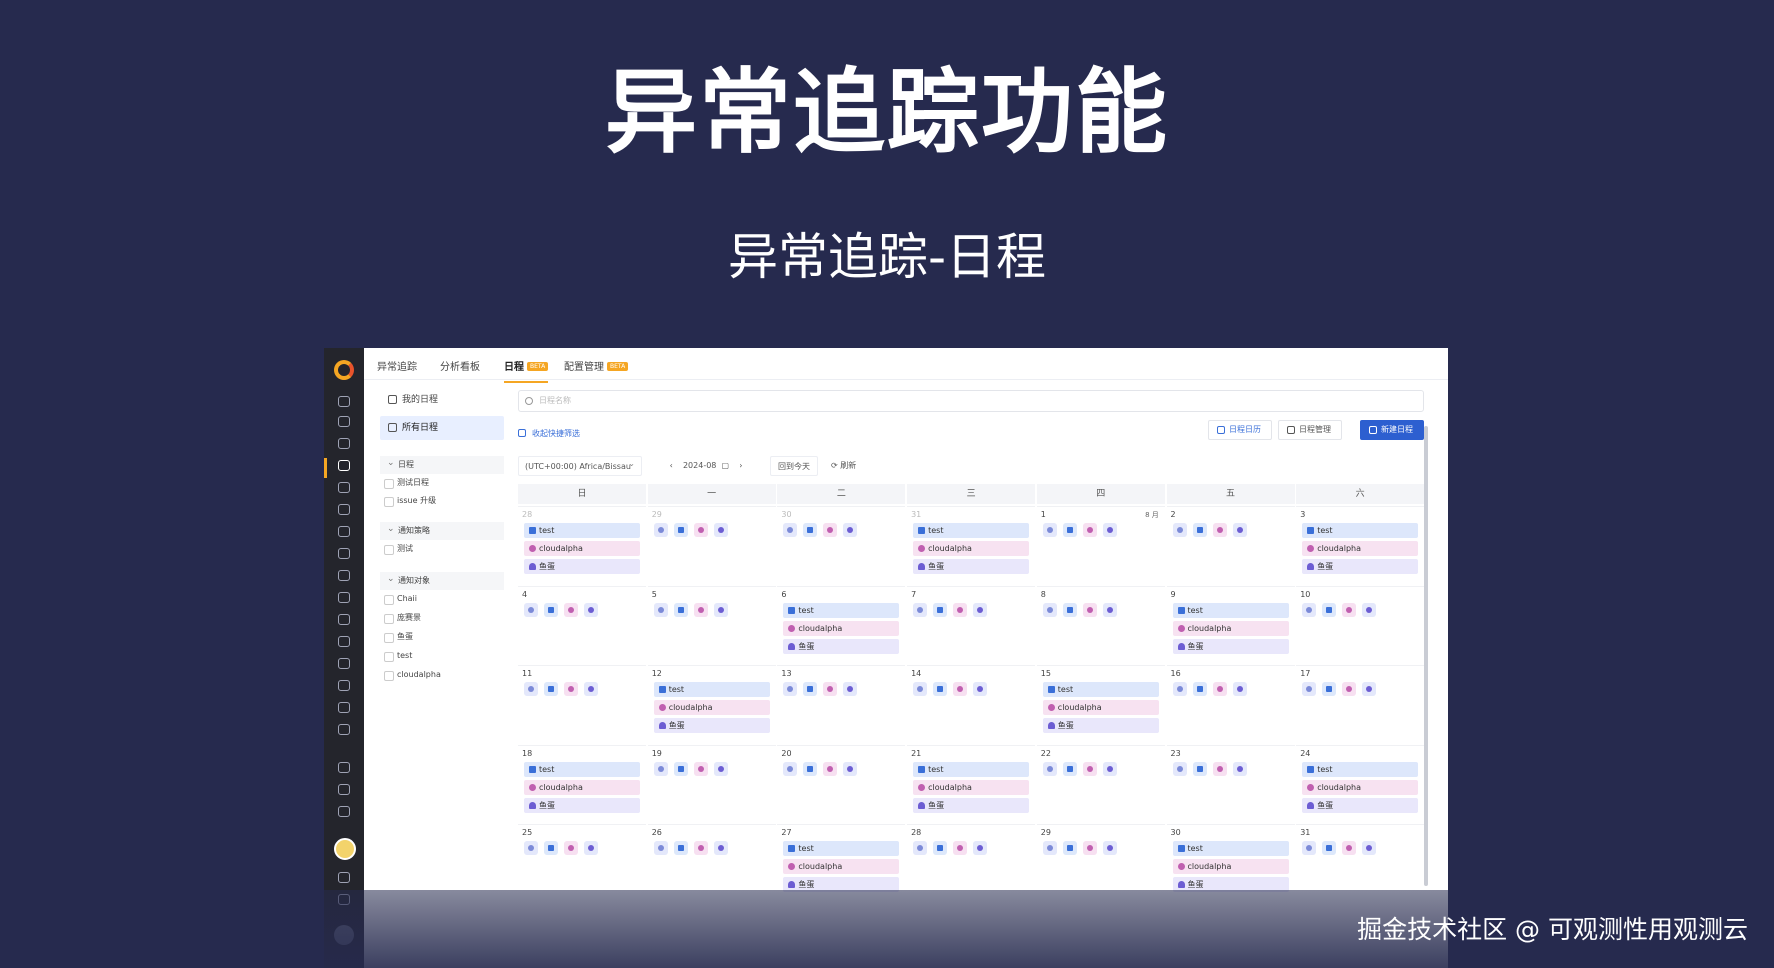 This screenshot has height=968, width=1774. Describe the element at coordinates (1240, 430) in the screenshot. I see `calendar-view-button: 日程日历` at that location.